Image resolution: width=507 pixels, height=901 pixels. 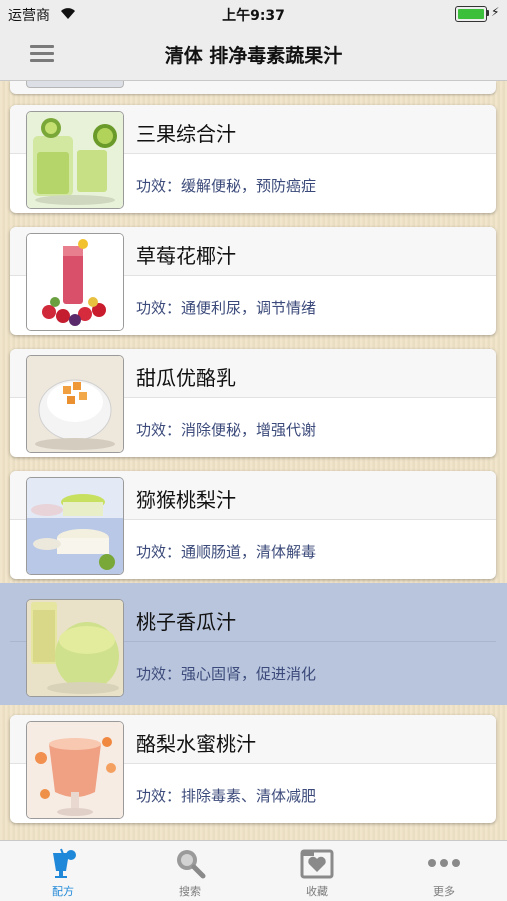 What do you see at coordinates (186, 134) in the screenshot?
I see `drink-name: 三果综合汁` at bounding box center [186, 134].